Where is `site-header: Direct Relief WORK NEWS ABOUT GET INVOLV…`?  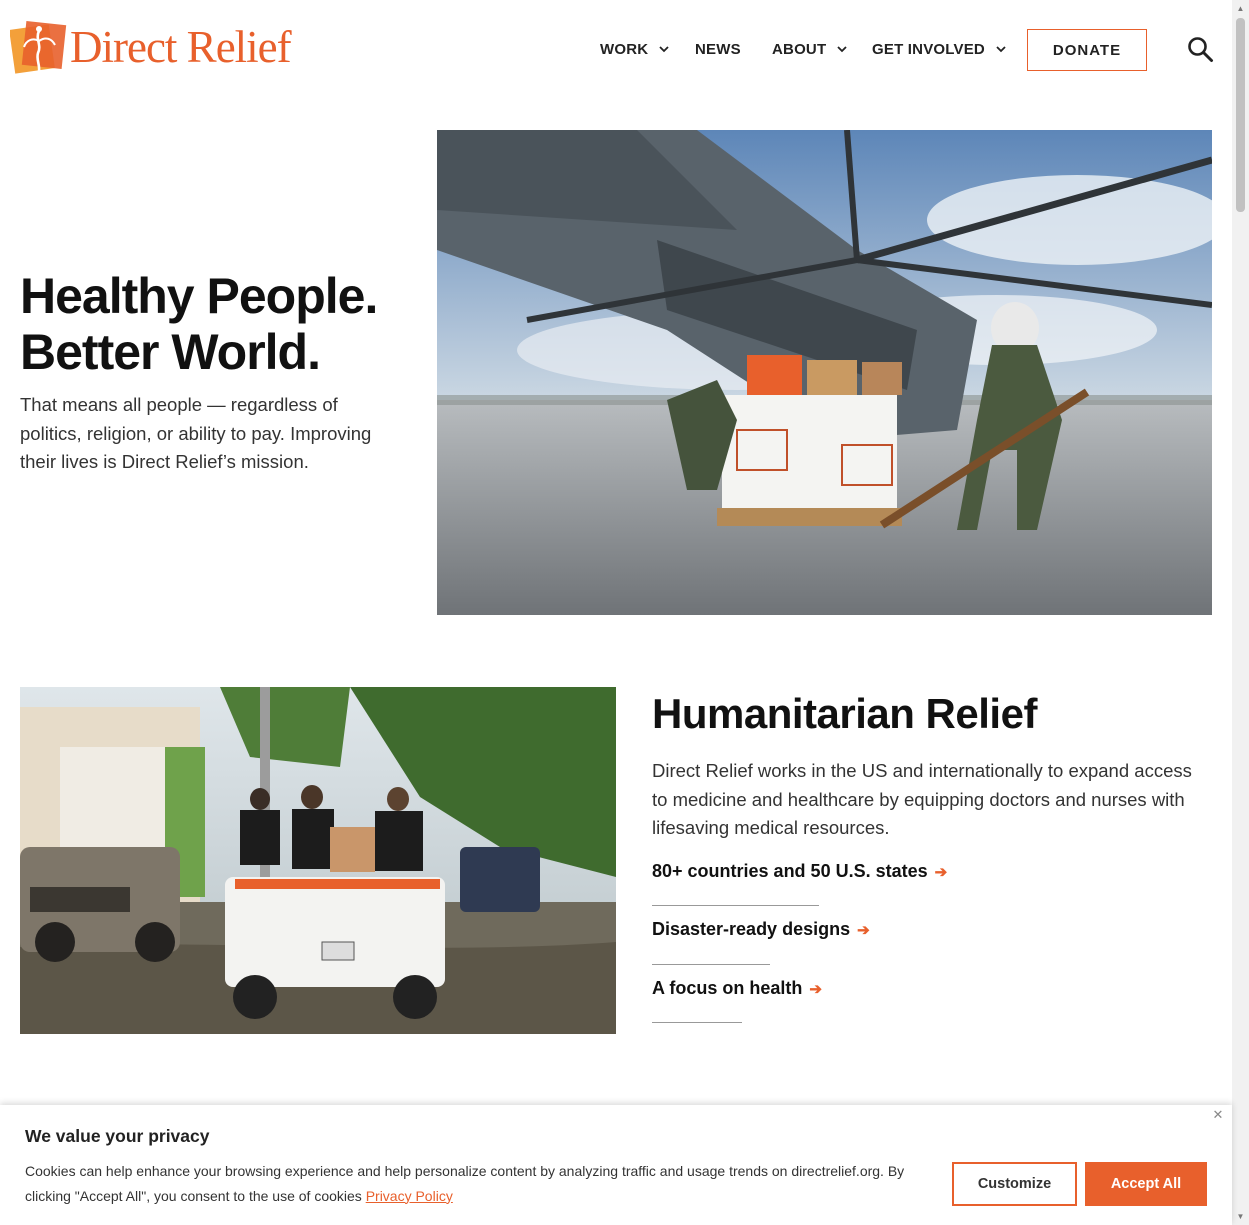
site-header: Direct Relief WORK NEWS ABOUT GET INVOLV… is located at coordinates (616, 50).